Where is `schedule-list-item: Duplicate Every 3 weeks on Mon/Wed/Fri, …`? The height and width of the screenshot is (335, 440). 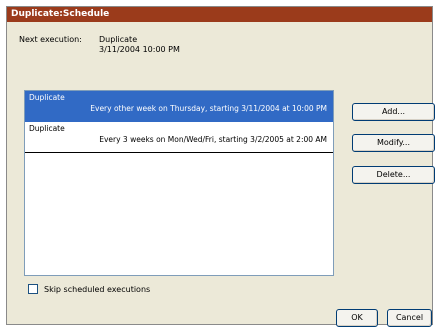
schedule-list-item: Duplicate Every 3 weeks on Mon/Wed/Fri, … is located at coordinates (179, 137).